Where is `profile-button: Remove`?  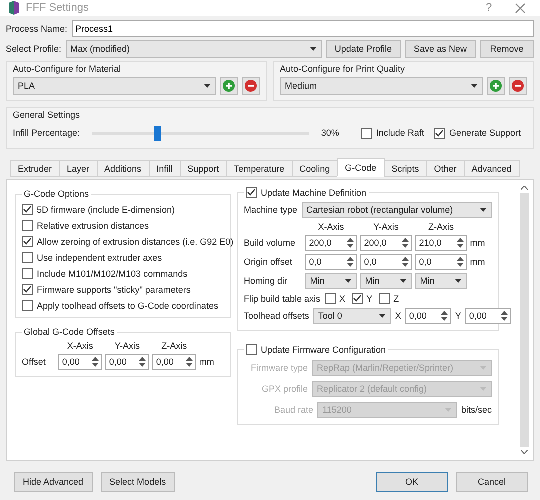
profile-button: Remove is located at coordinates (507, 49).